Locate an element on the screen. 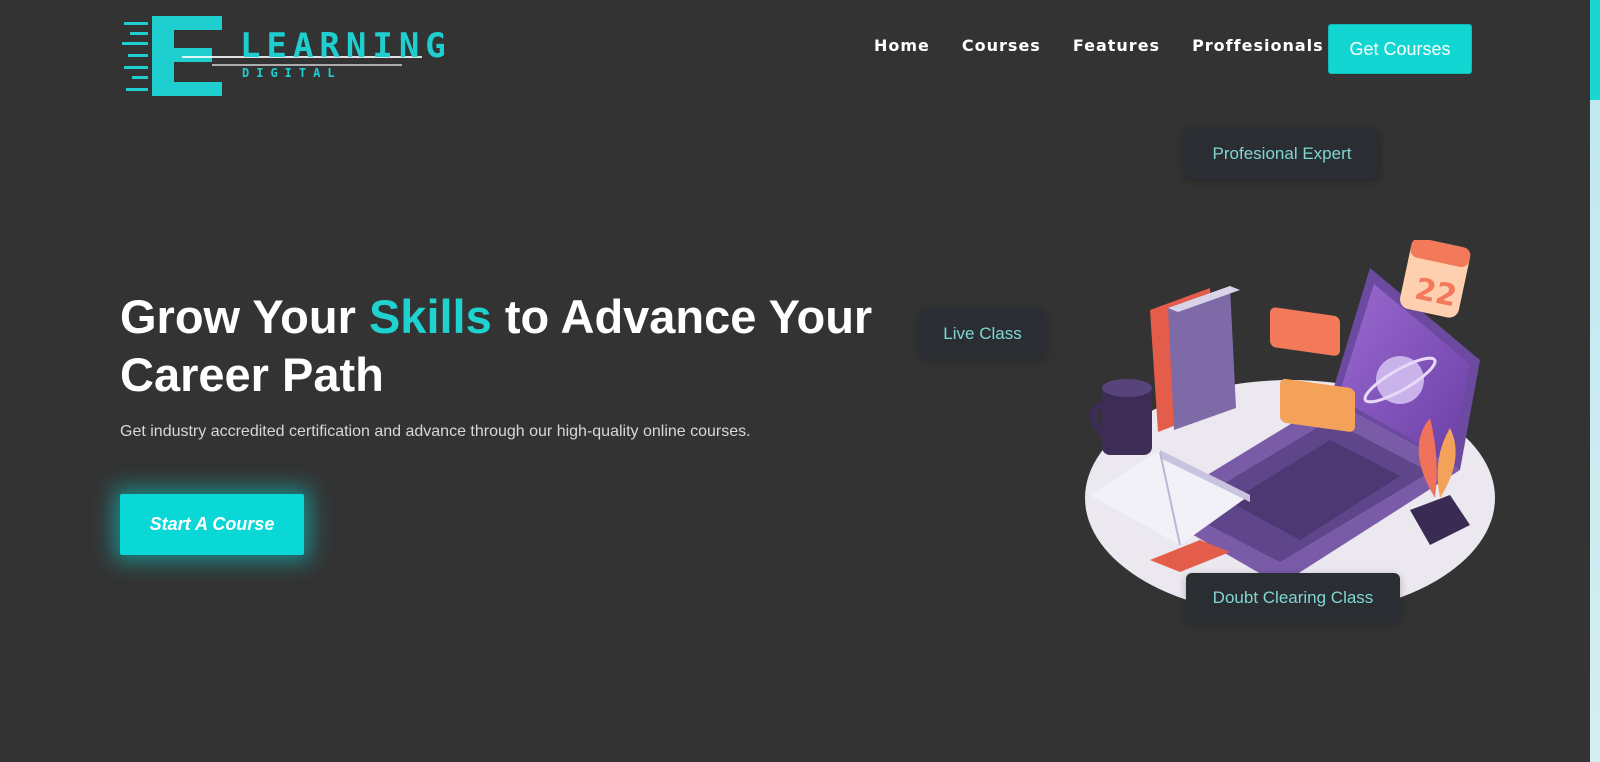 Image resolution: width=1600 pixels, height=762 pixels. laptop-study-illustration: 22 is located at coordinates (1290, 428).